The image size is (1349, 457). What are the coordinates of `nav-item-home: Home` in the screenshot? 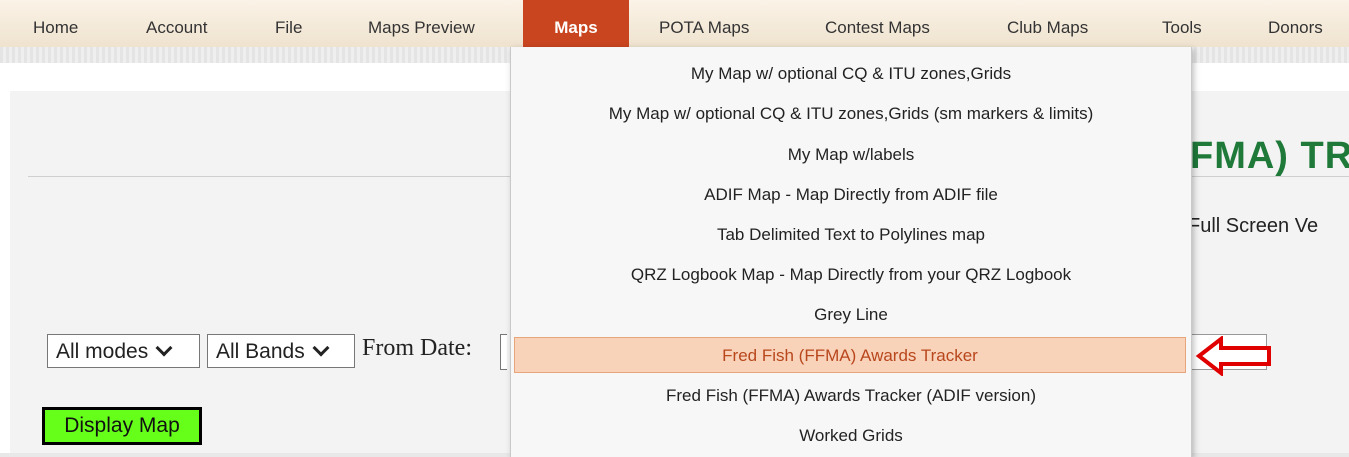 It's located at (55, 23).